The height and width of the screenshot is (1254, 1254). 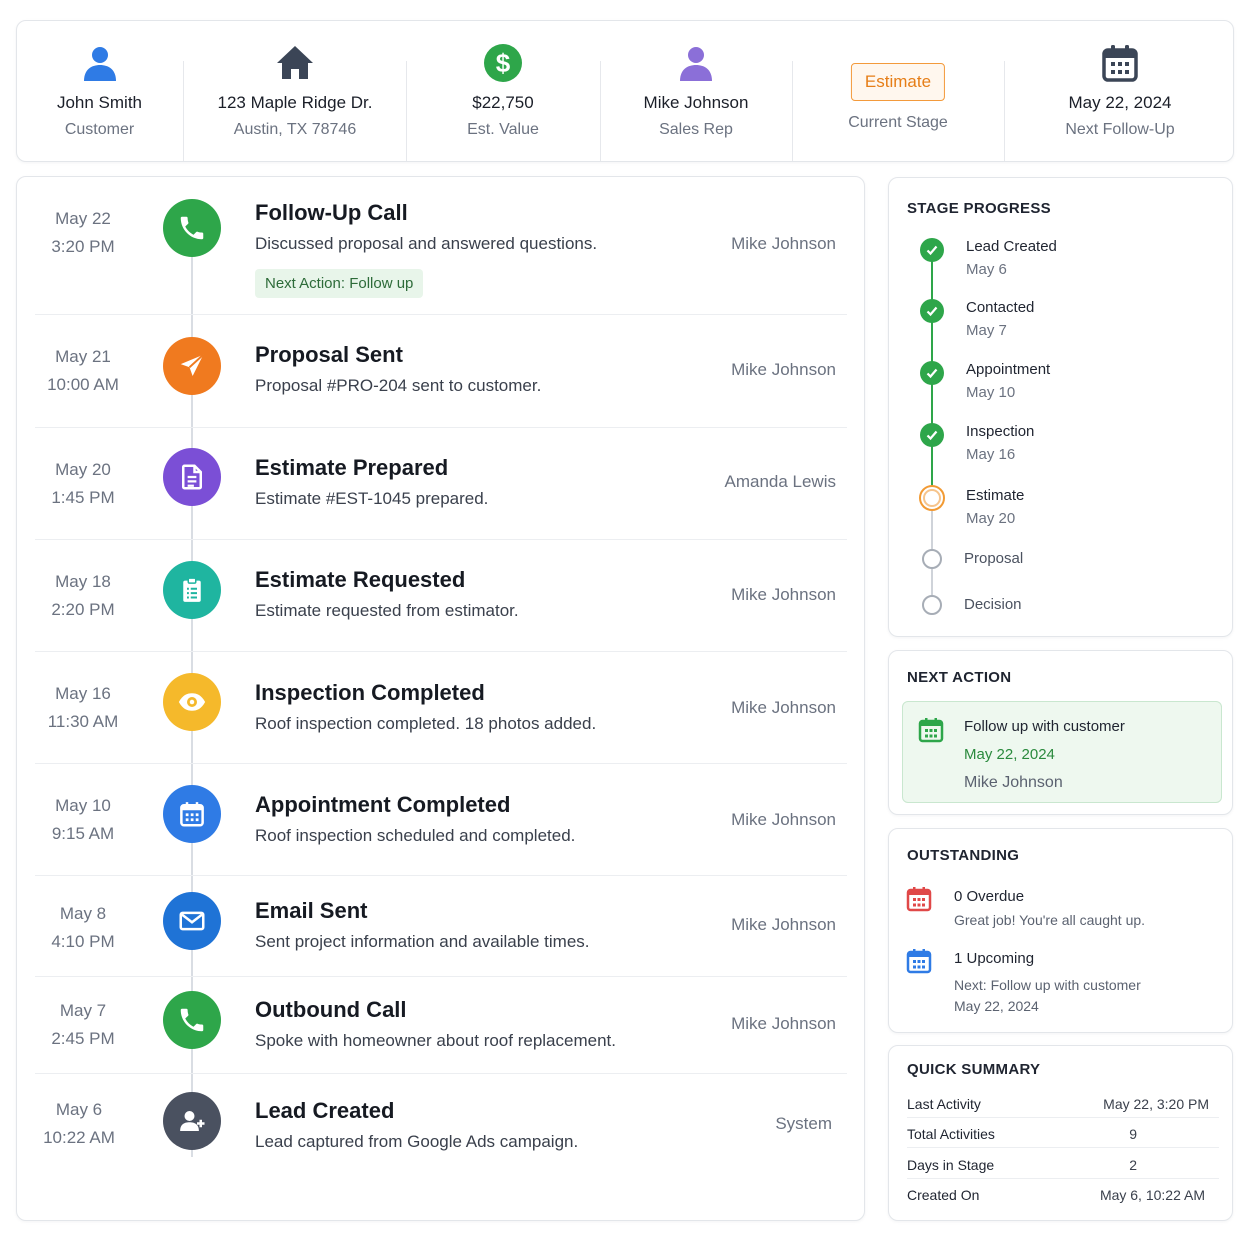 What do you see at coordinates (83, 707) in the screenshot?
I see `activity-date: May 16 11:30 AM` at bounding box center [83, 707].